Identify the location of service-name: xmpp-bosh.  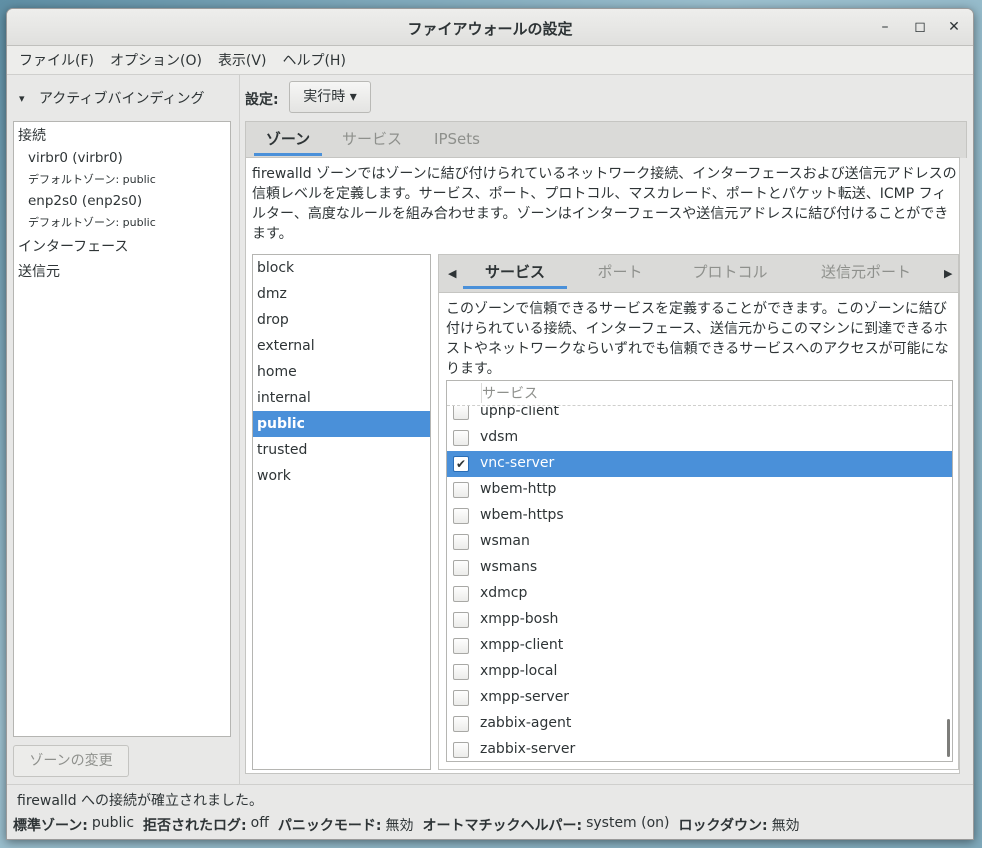
(519, 619).